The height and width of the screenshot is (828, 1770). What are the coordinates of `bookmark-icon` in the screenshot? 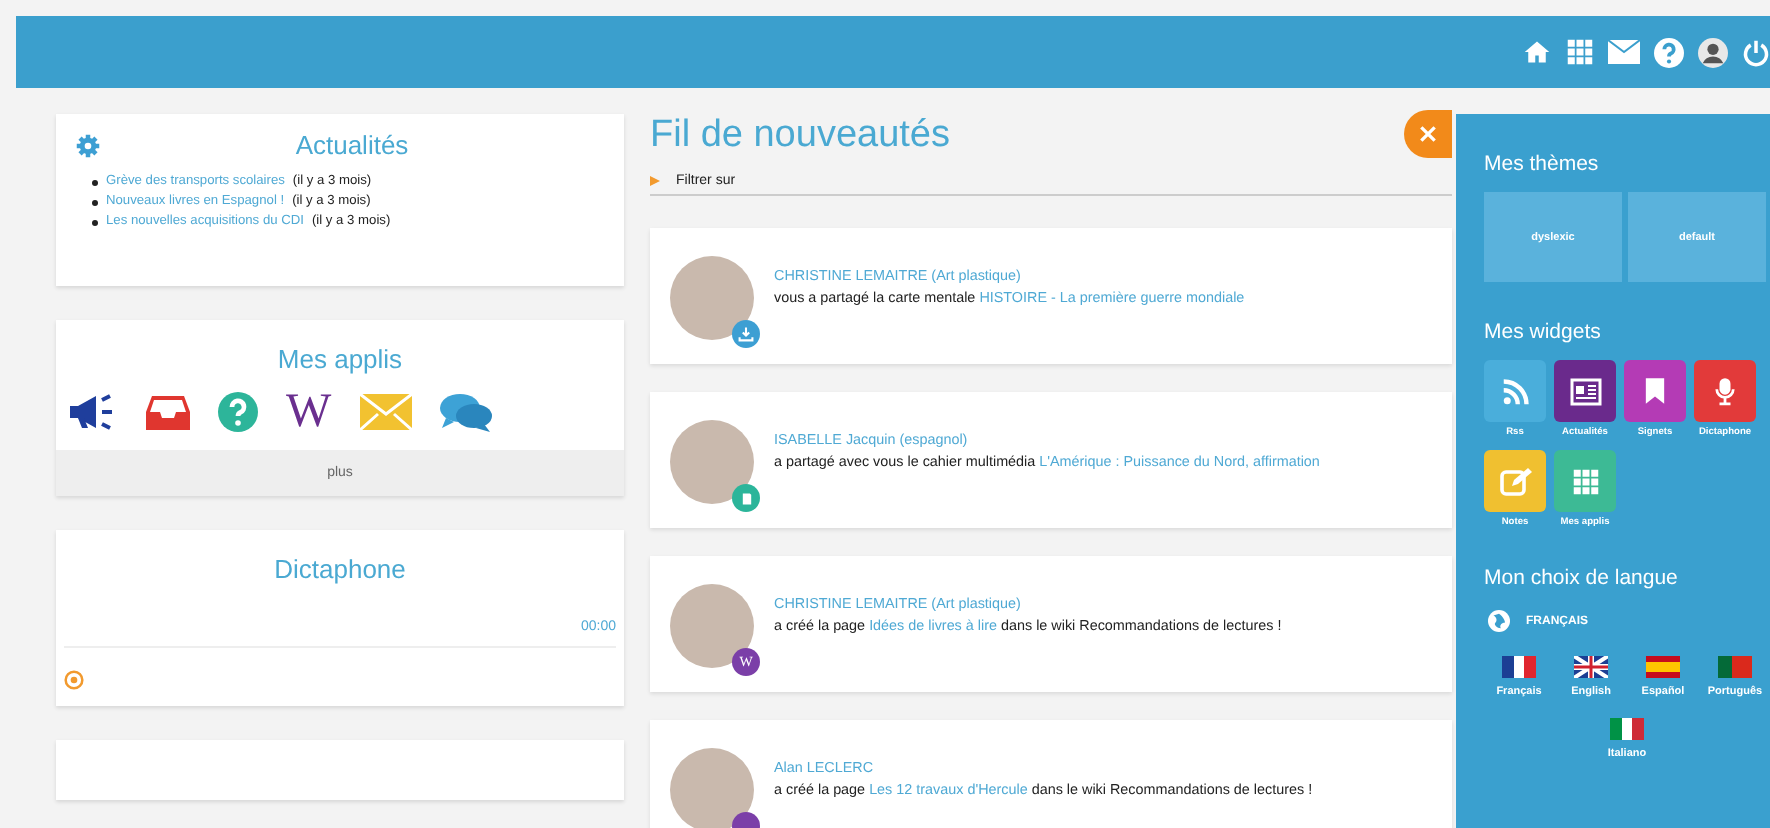 It's located at (1655, 391).